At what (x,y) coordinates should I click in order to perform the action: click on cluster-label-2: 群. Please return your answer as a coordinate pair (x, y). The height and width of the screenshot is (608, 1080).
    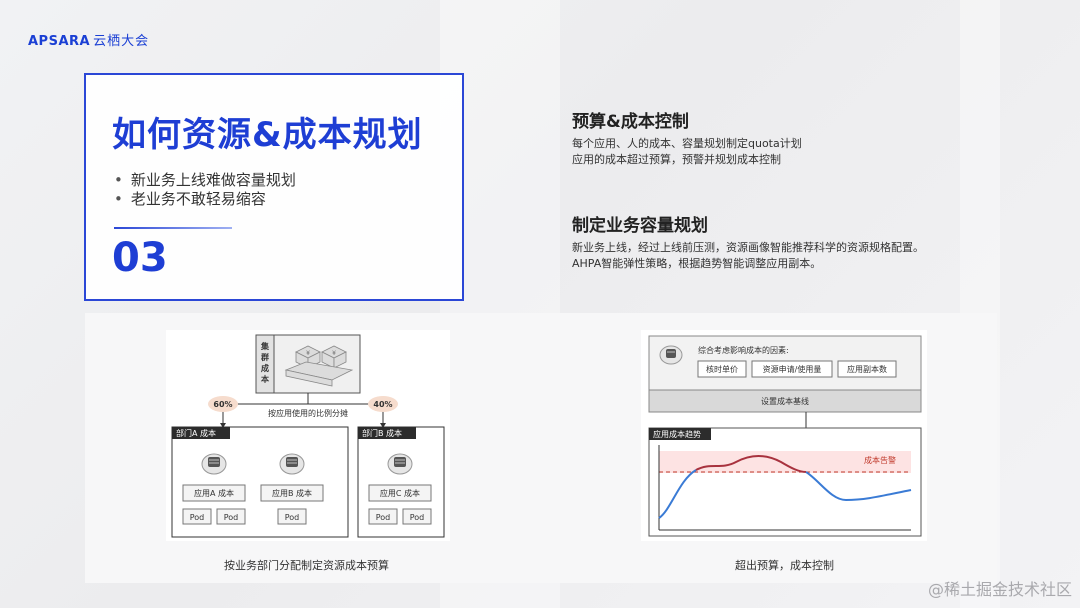
    Looking at the image, I should click on (264, 357).